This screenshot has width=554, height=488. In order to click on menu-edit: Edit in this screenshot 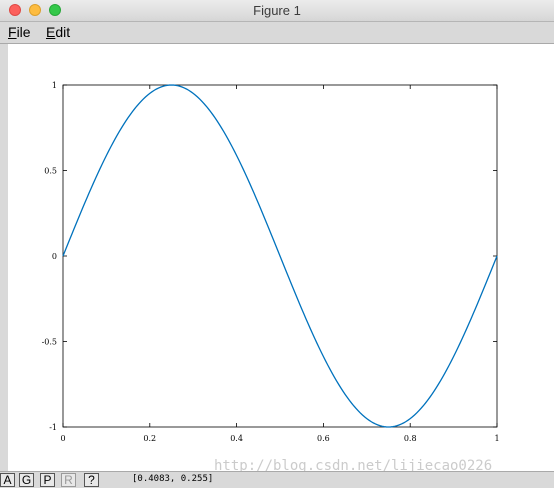, I will do `click(58, 32)`.